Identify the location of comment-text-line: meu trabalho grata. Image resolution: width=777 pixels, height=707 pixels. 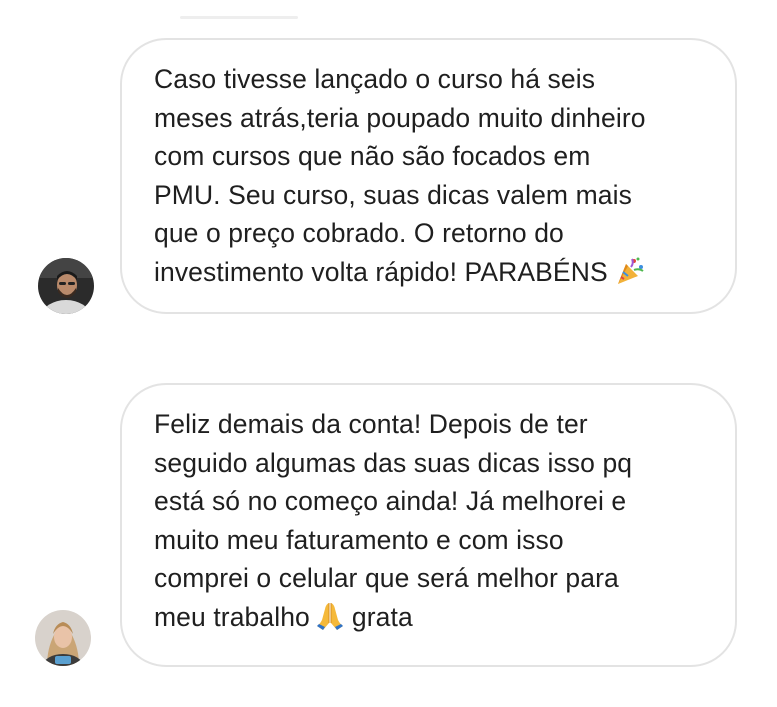
(432, 620).